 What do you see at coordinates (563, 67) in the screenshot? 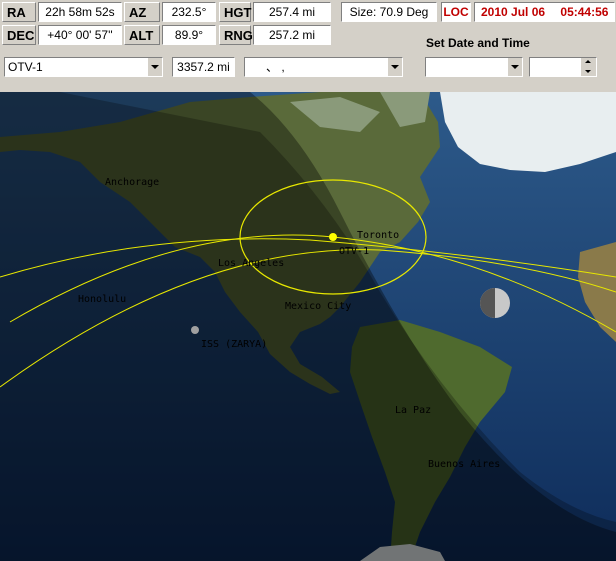
I see `time-spinner` at bounding box center [563, 67].